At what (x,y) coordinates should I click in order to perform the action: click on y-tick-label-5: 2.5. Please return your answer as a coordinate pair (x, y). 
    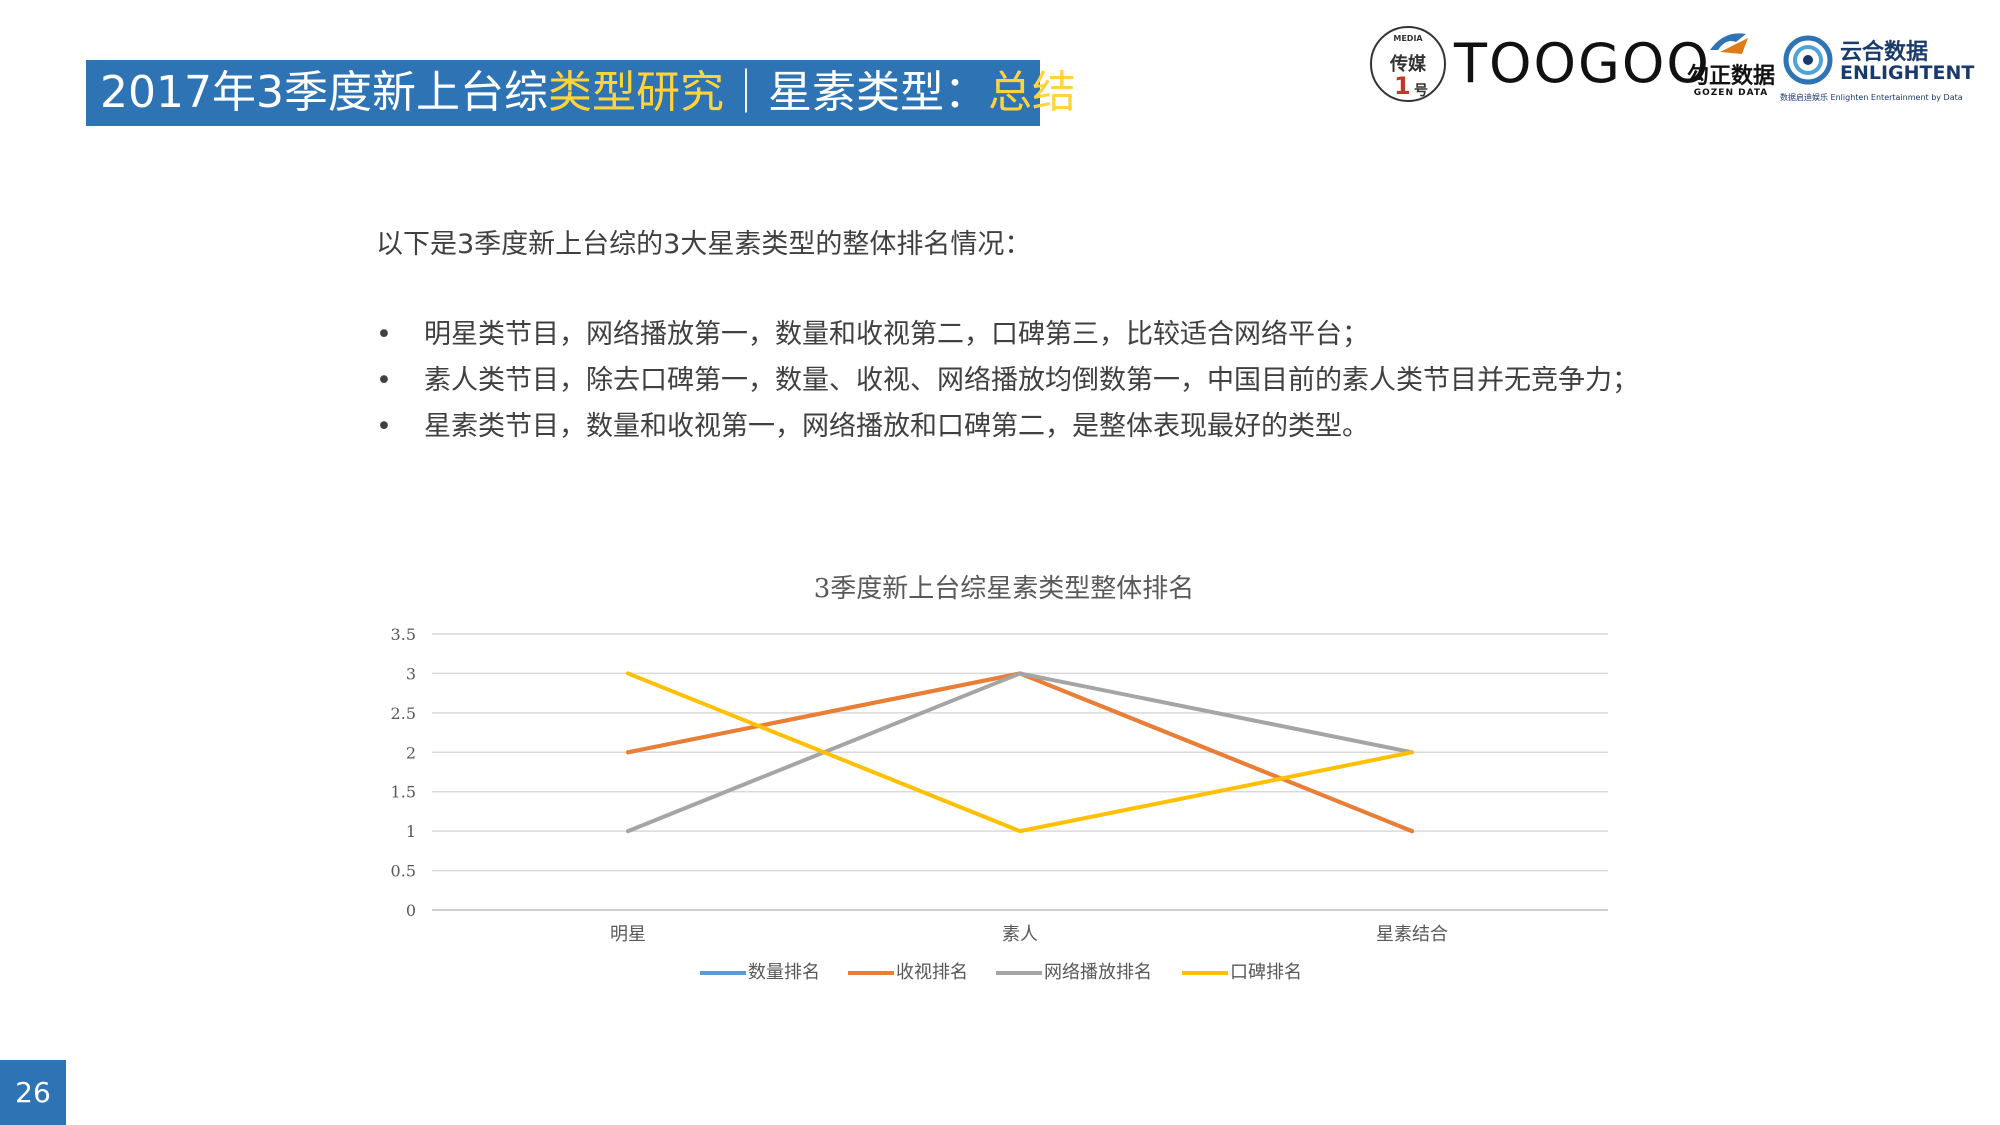
    Looking at the image, I should click on (403, 713).